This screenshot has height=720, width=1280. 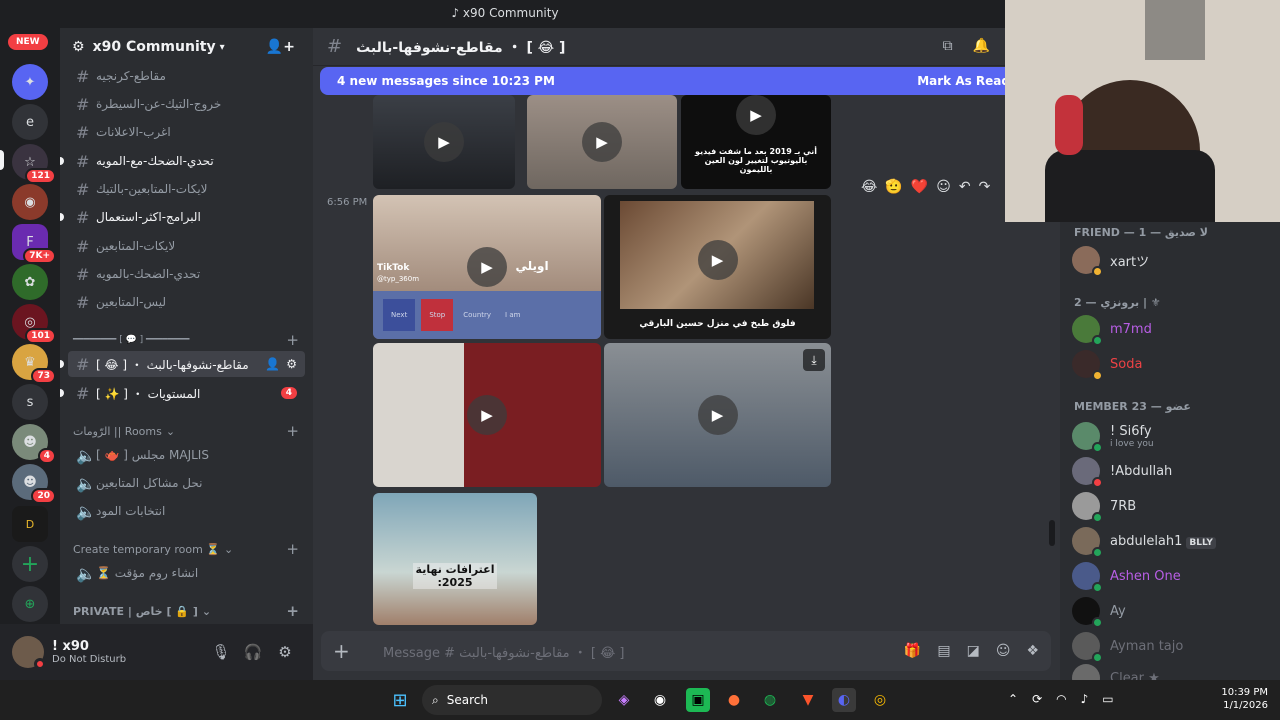 What do you see at coordinates (186, 573) in the screenshot?
I see `voice-channel: 🔈 انشاء روم مؤقت ⏳` at bounding box center [186, 573].